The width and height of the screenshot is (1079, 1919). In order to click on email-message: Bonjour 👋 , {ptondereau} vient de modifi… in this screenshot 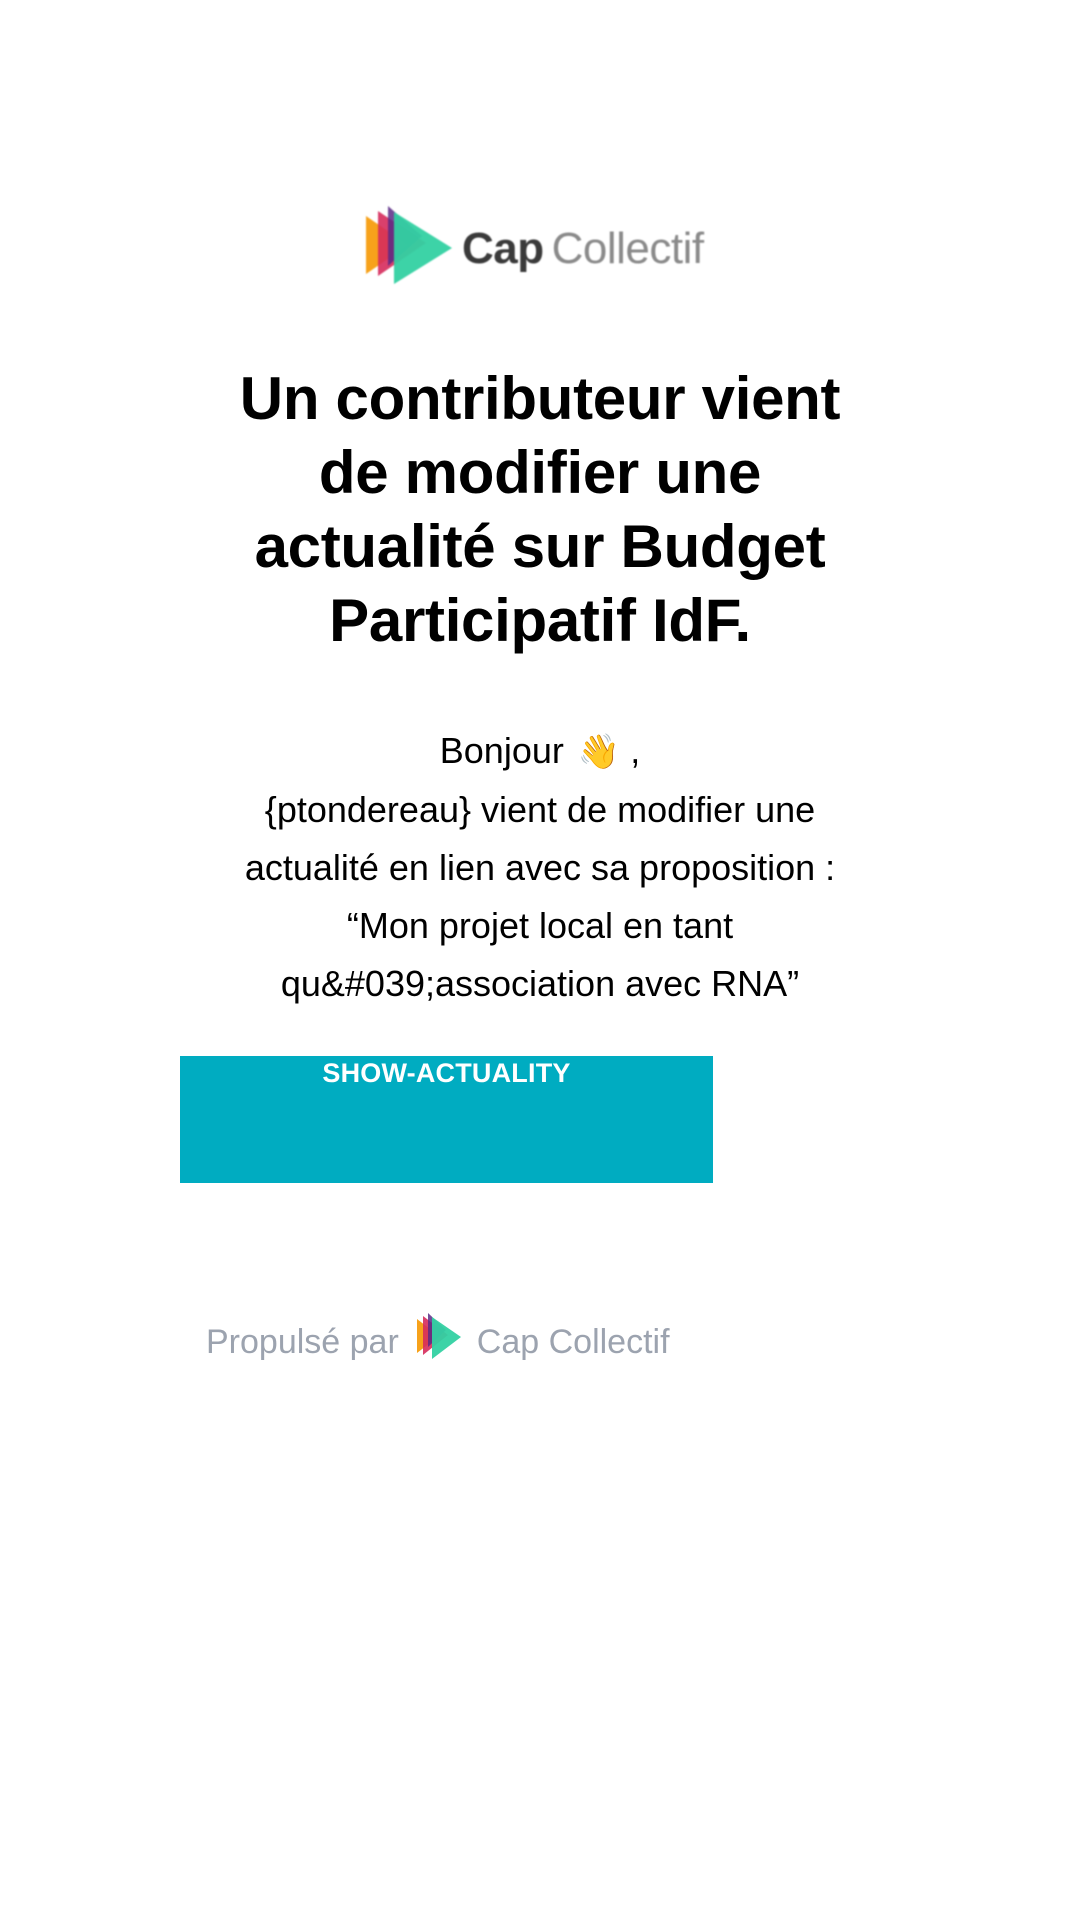, I will do `click(540, 867)`.